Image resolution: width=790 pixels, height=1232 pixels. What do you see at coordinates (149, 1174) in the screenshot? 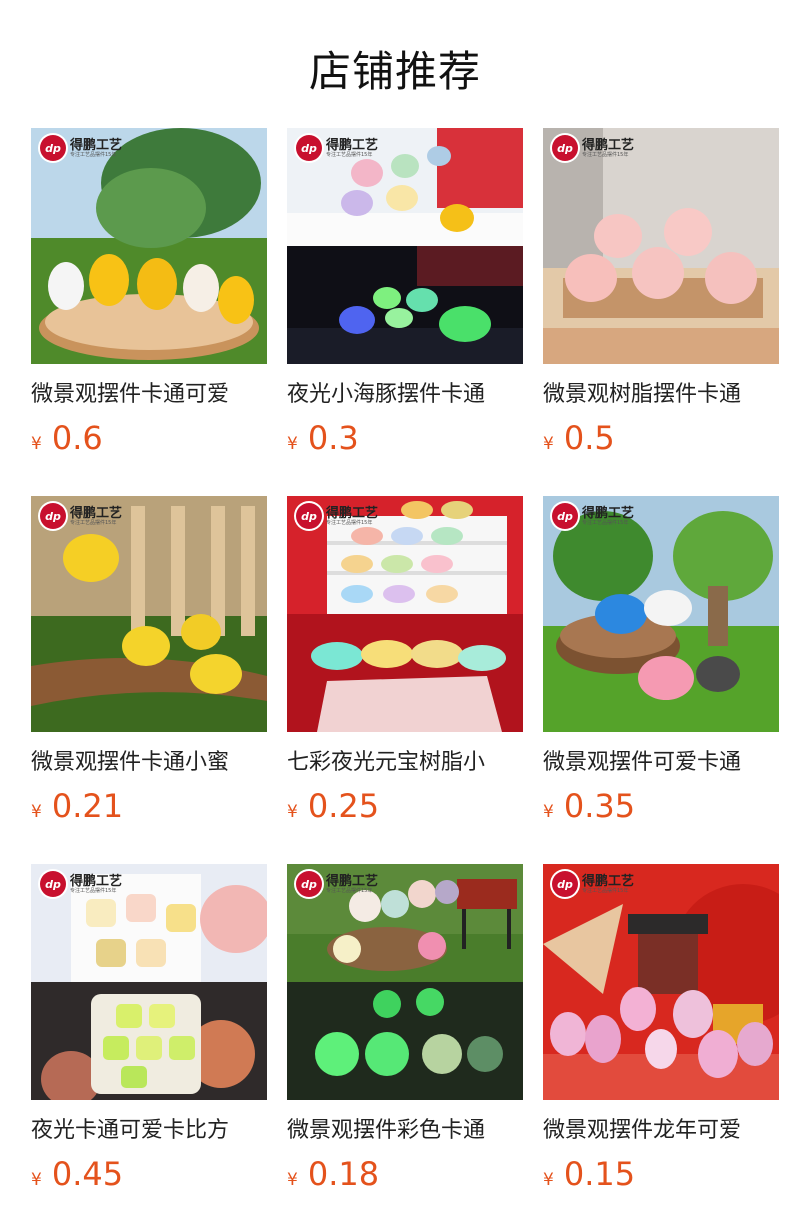
I see `product-price: ¥ 0.45` at bounding box center [149, 1174].